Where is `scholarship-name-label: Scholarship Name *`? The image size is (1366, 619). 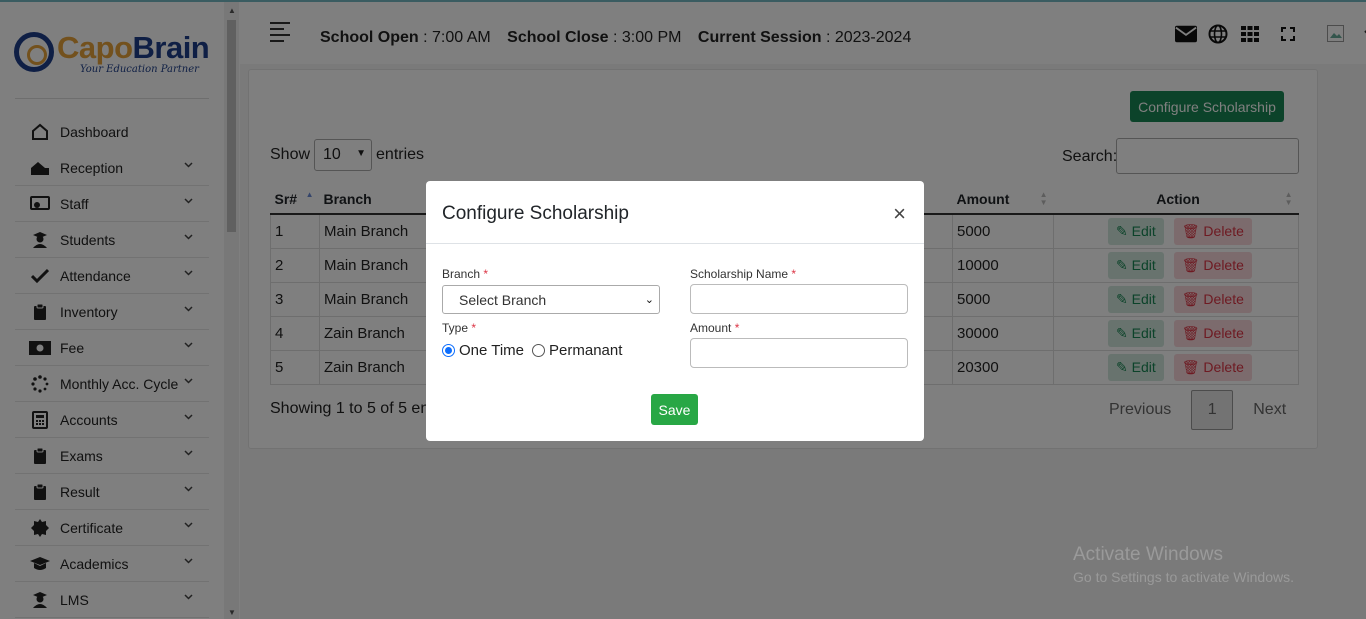
scholarship-name-label: Scholarship Name * is located at coordinates (743, 274).